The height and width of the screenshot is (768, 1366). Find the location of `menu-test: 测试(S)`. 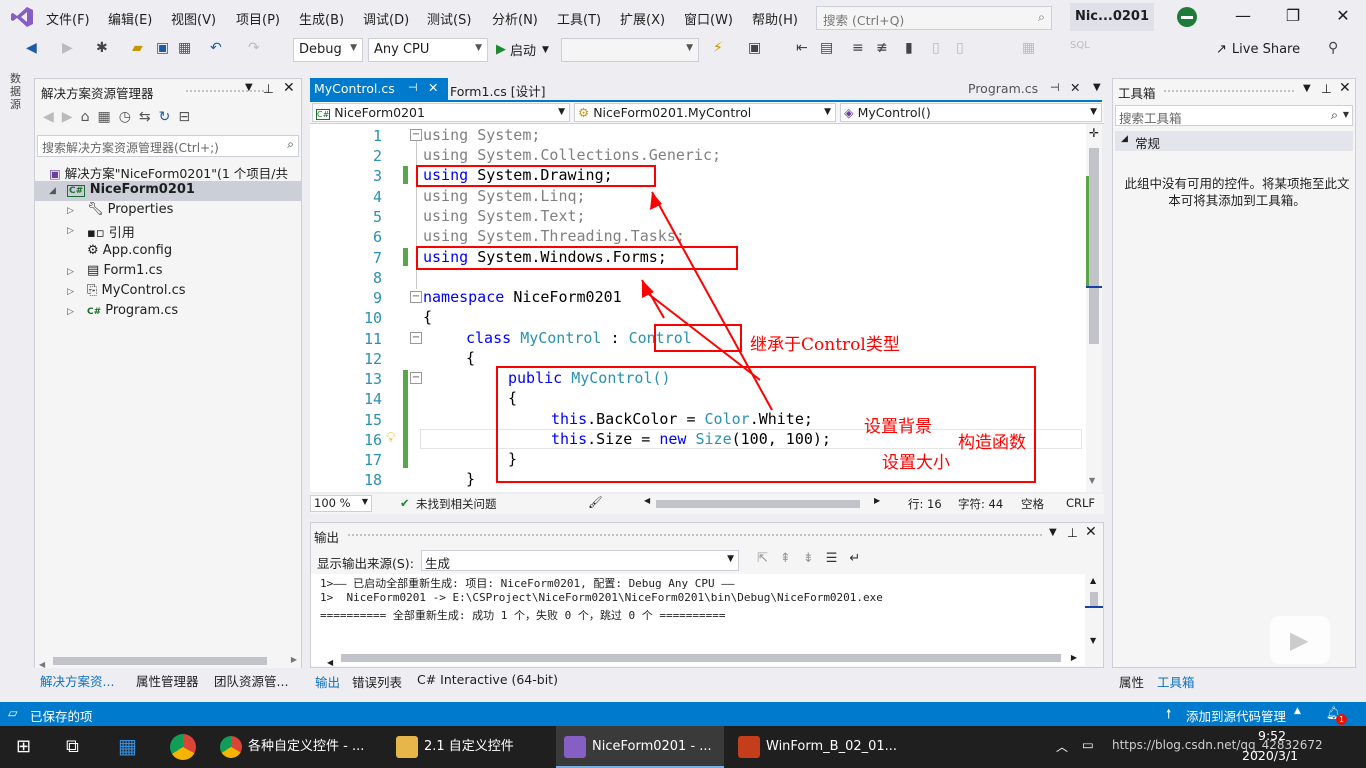

menu-test: 测试(S) is located at coordinates (449, 18).